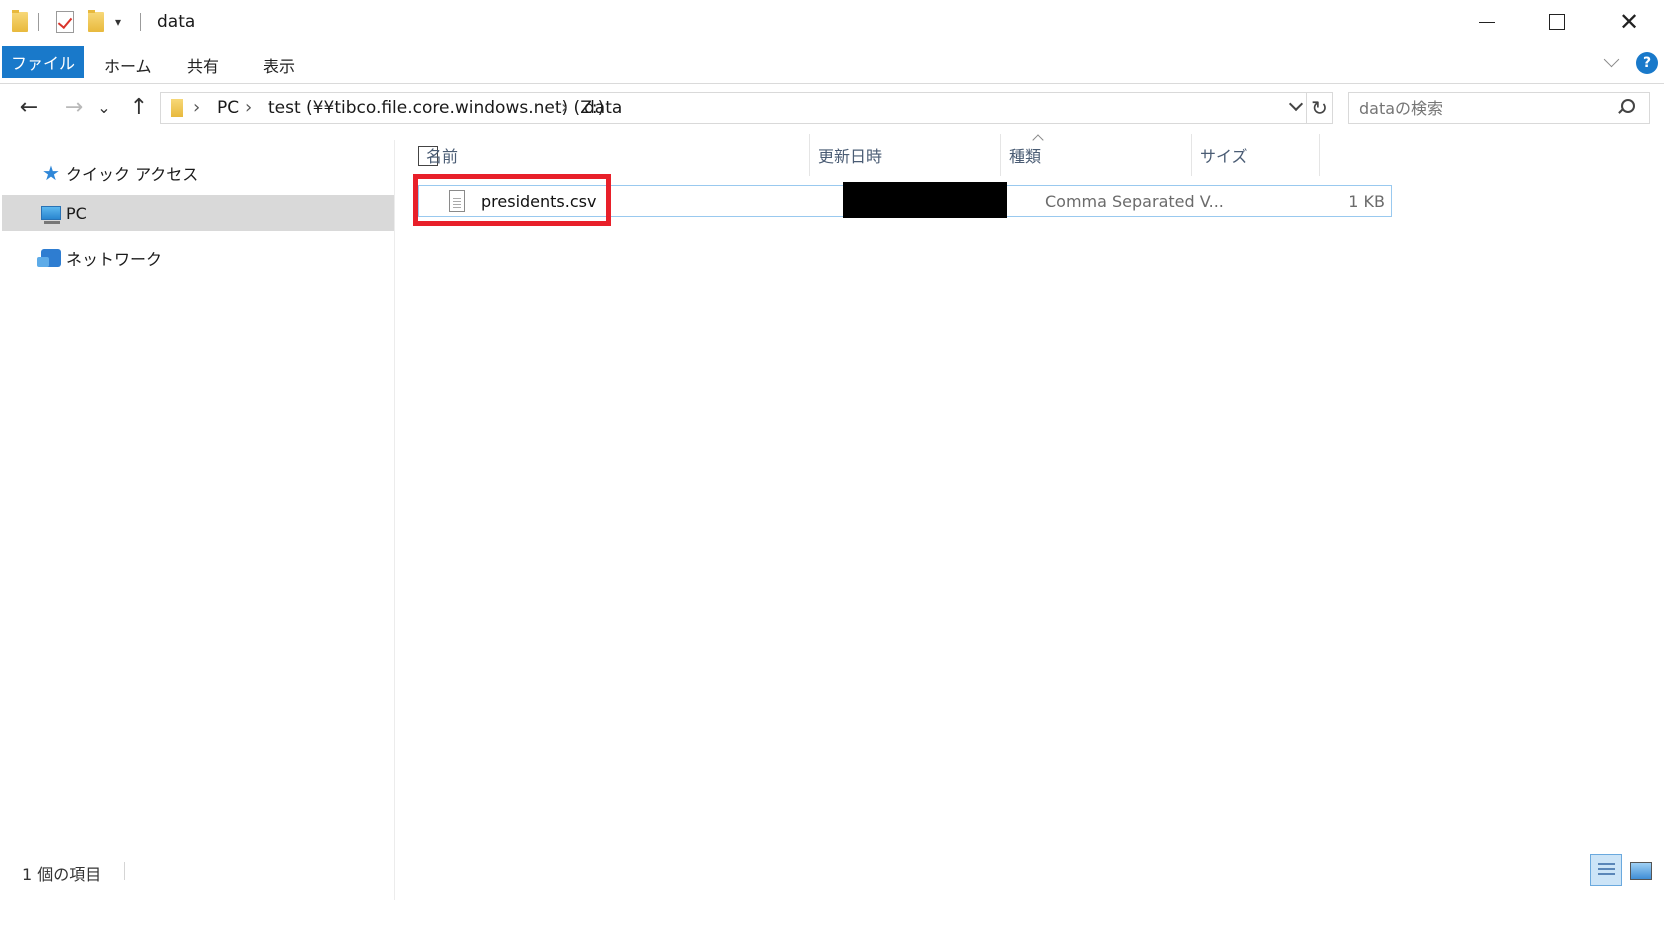 This screenshot has width=1664, height=938. What do you see at coordinates (20, 22) in the screenshot?
I see `folder-icon` at bounding box center [20, 22].